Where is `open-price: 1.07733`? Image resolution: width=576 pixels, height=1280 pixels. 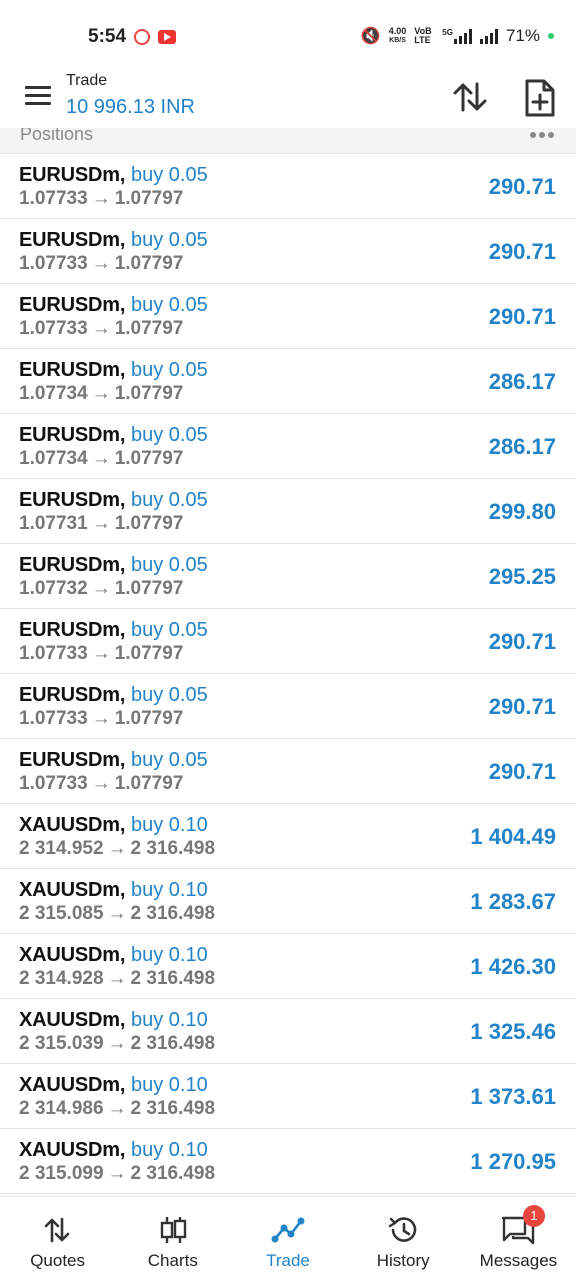 open-price: 1.07733 is located at coordinates (53, 783).